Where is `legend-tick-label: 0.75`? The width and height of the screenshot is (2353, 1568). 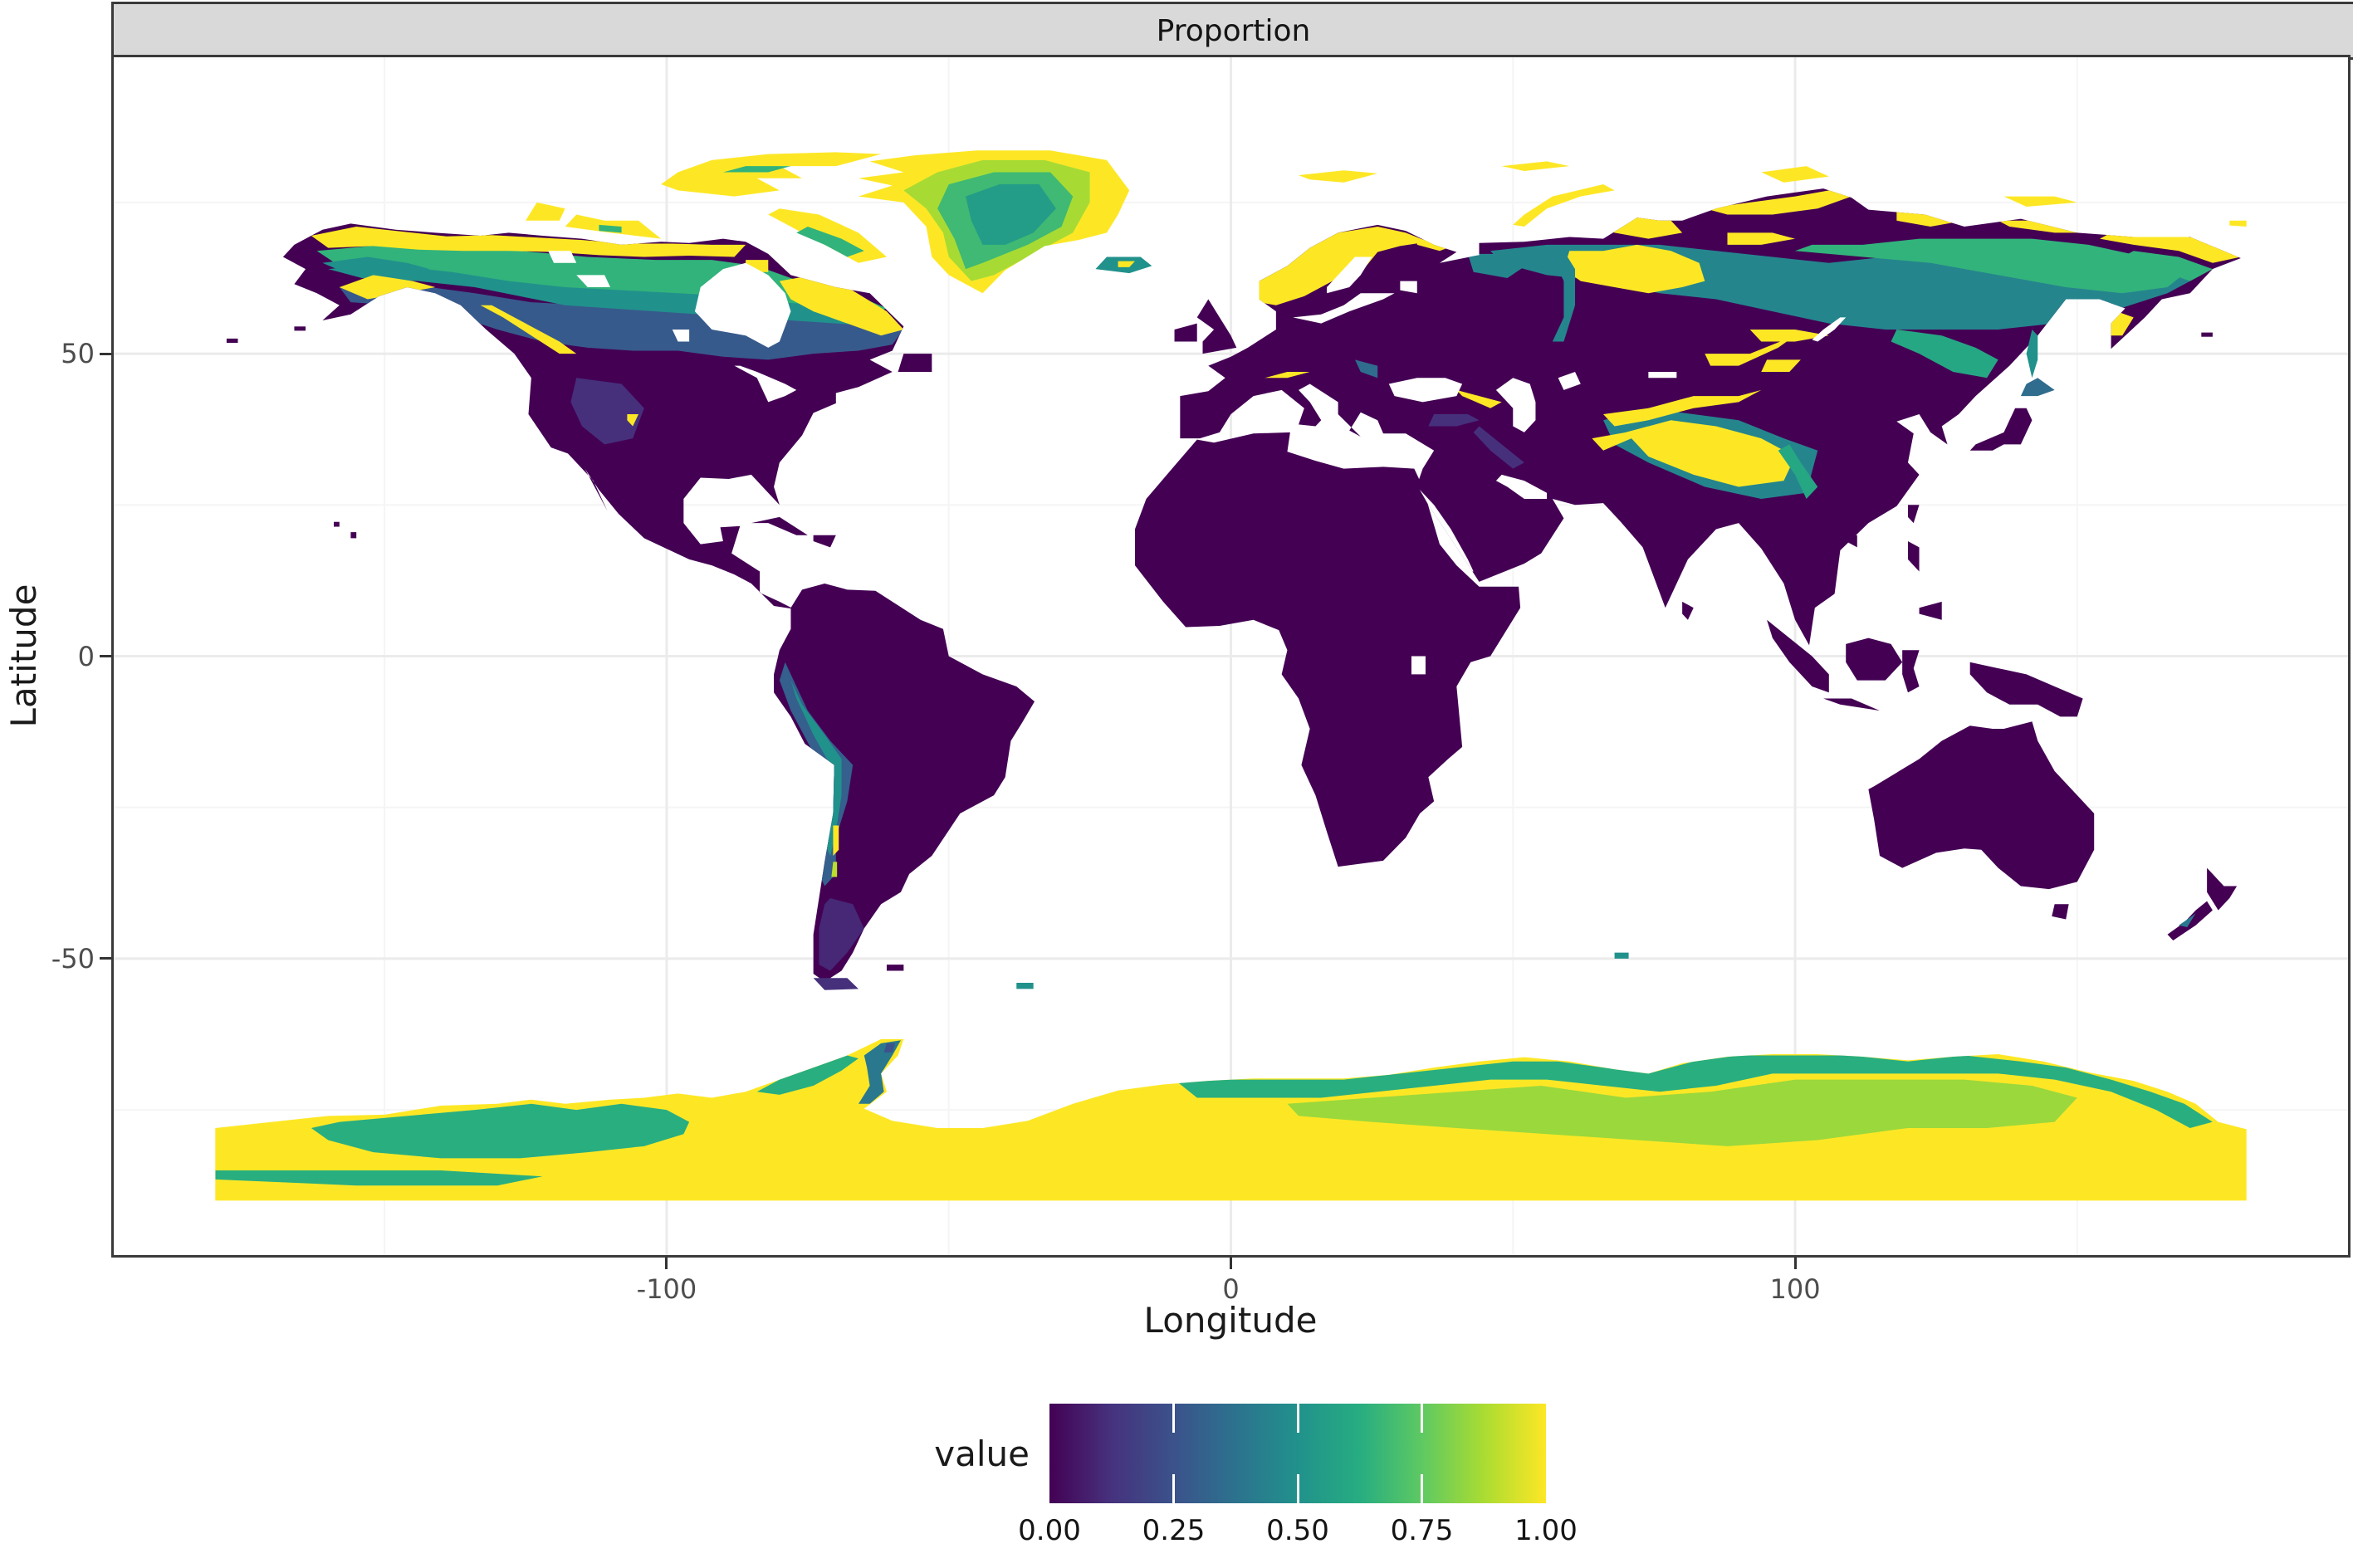 legend-tick-label: 0.75 is located at coordinates (1422, 1531).